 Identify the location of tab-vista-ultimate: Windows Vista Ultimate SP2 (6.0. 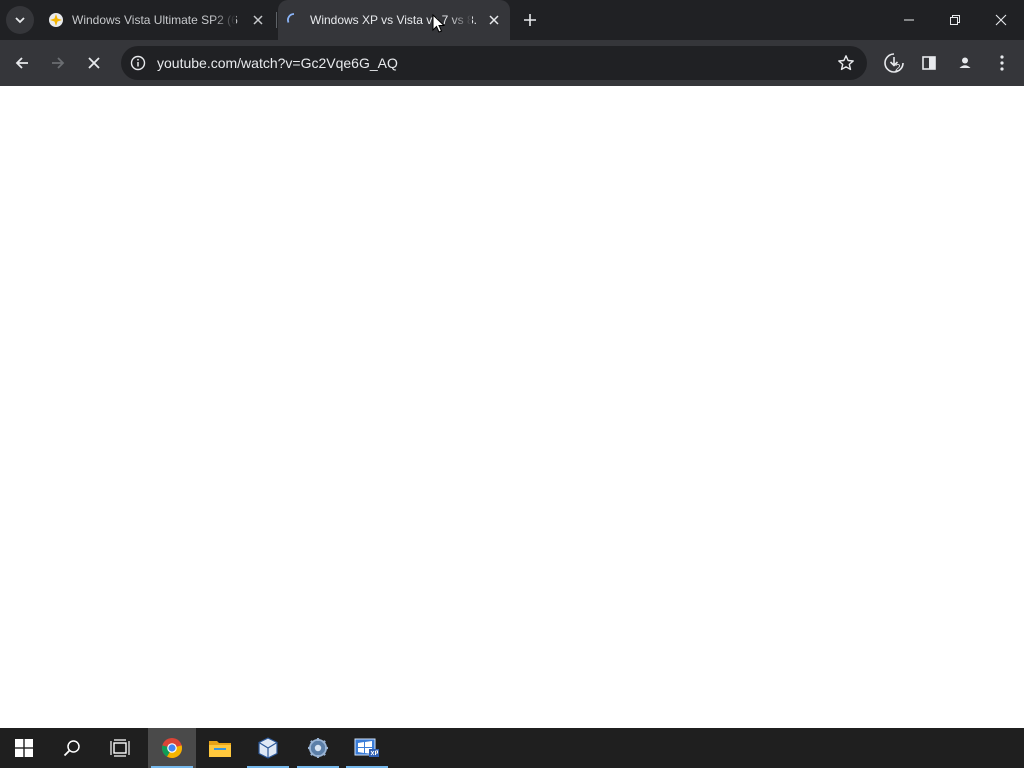
(157, 20).